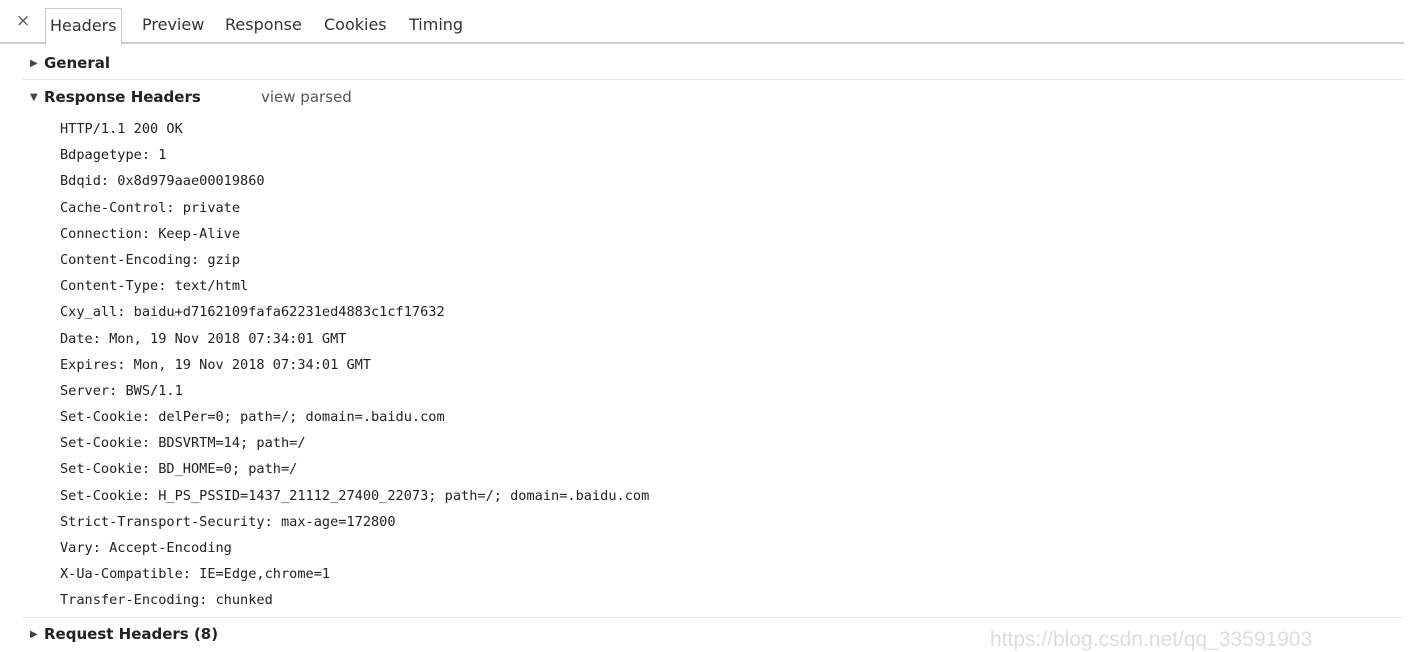 Image resolution: width=1426 pixels, height=652 pixels. What do you see at coordinates (179, 469) in the screenshot?
I see `header-line: Set-Cookie: BD_HOME=0; path=/` at bounding box center [179, 469].